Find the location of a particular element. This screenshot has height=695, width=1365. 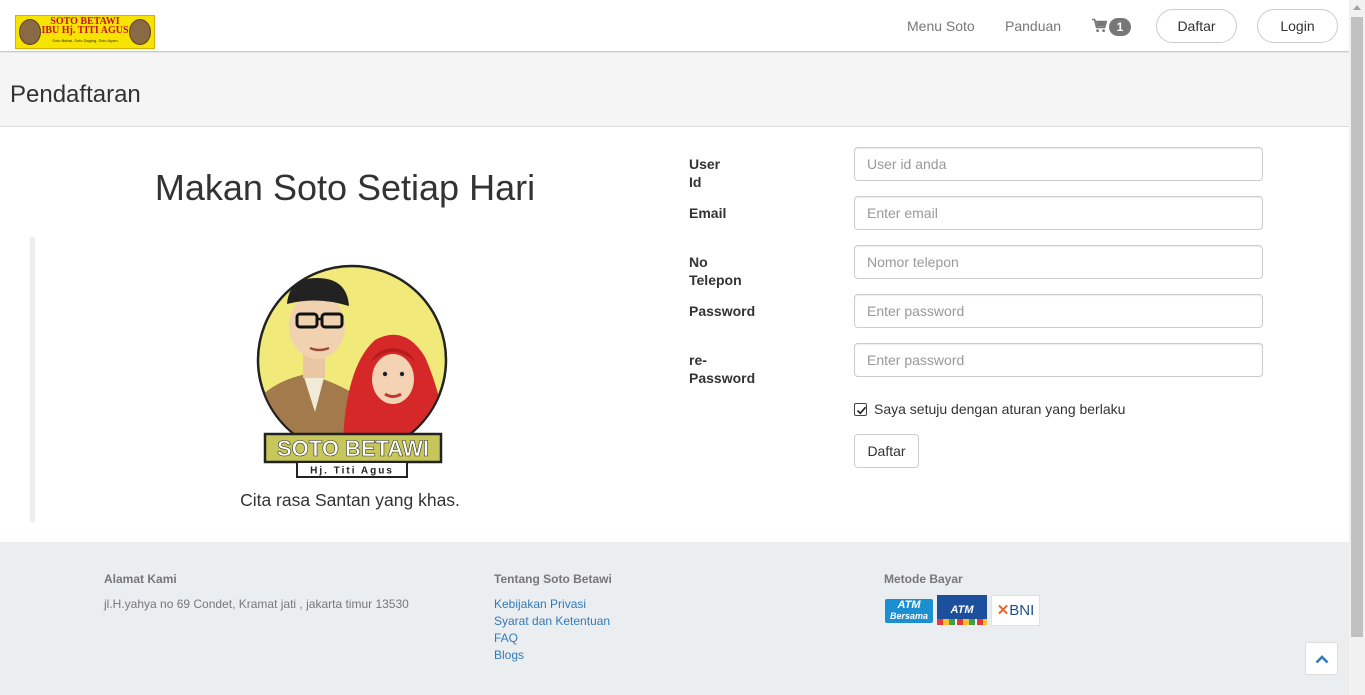

scroll-to-top-button is located at coordinates (1321, 658).